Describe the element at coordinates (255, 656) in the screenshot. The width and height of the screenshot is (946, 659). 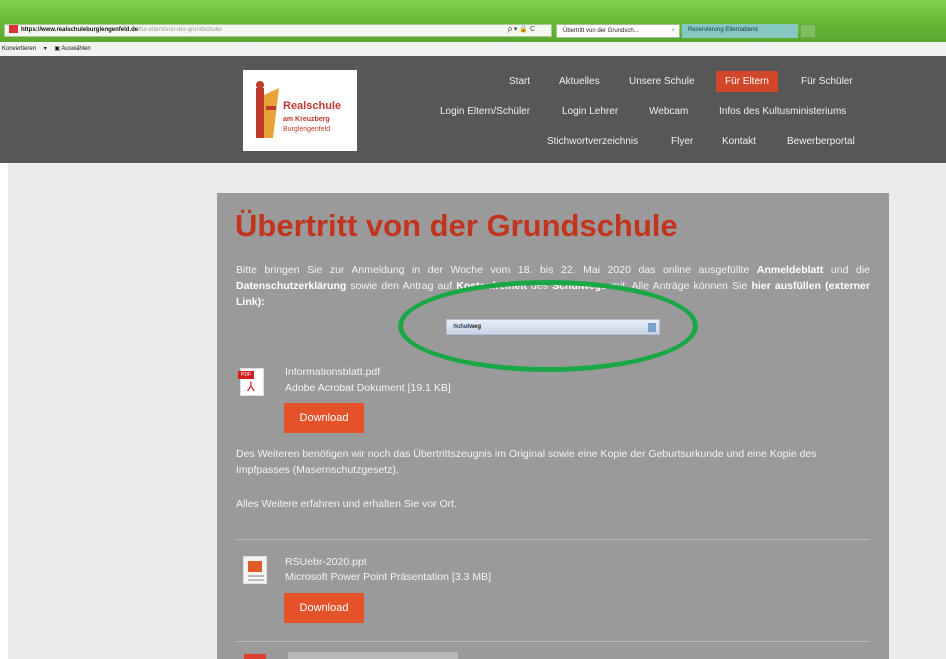
I see `partial-file-icon` at that location.